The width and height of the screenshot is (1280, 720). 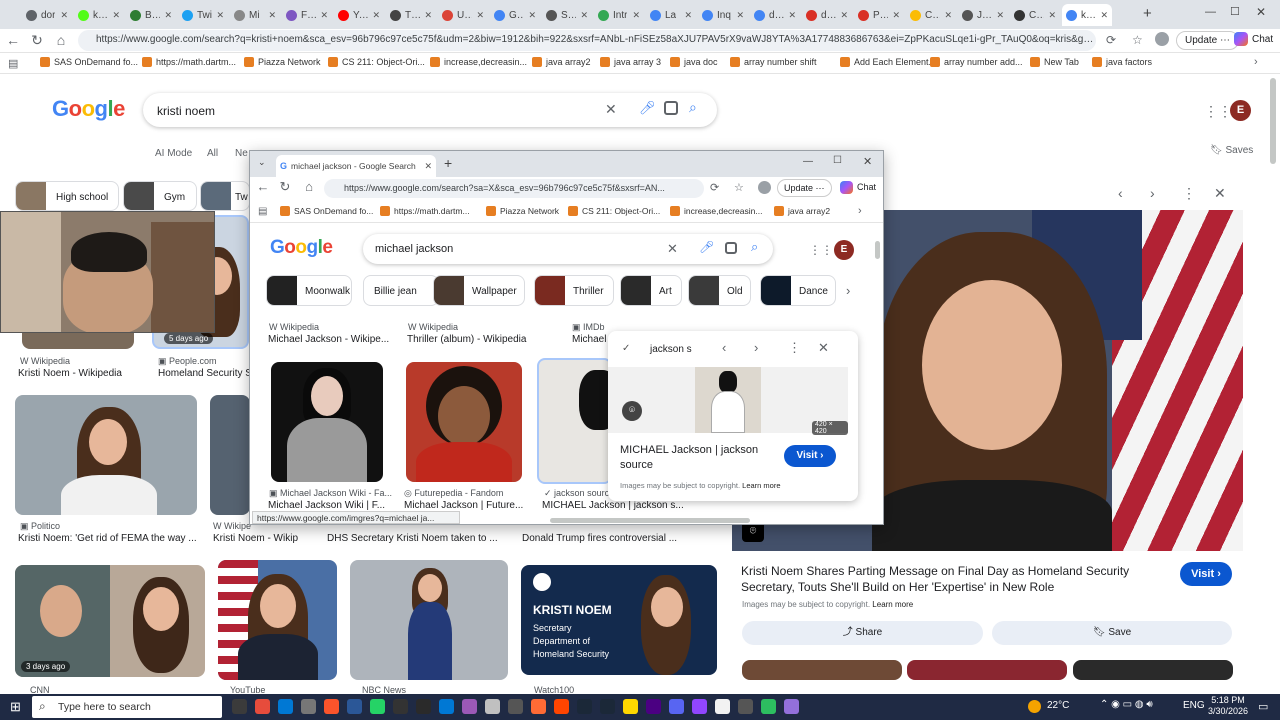 I want to click on browser-tab: Goo✕, so click(x=515, y=15).